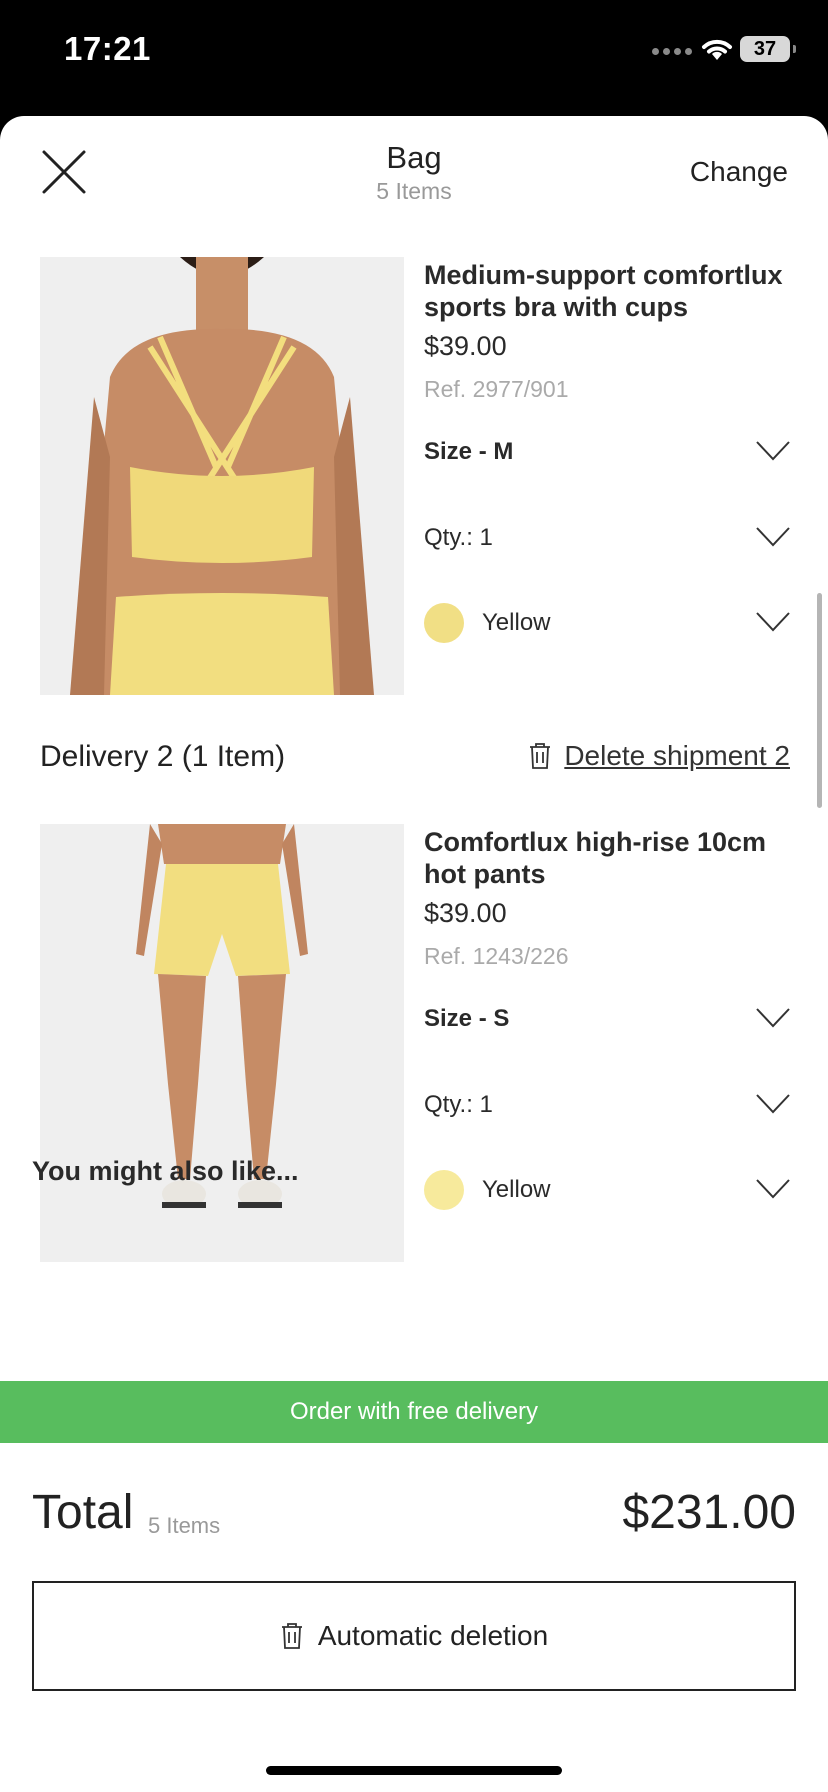 Image resolution: width=828 pixels, height=1792 pixels. Describe the element at coordinates (607, 452) in the screenshot. I see `size-selector: Size - M` at that location.